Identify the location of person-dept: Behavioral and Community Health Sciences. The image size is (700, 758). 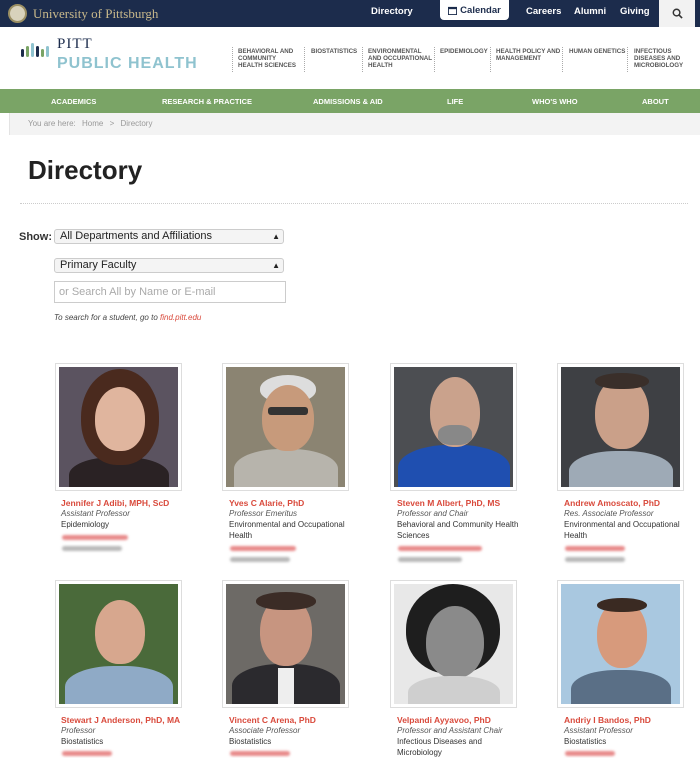
(458, 530).